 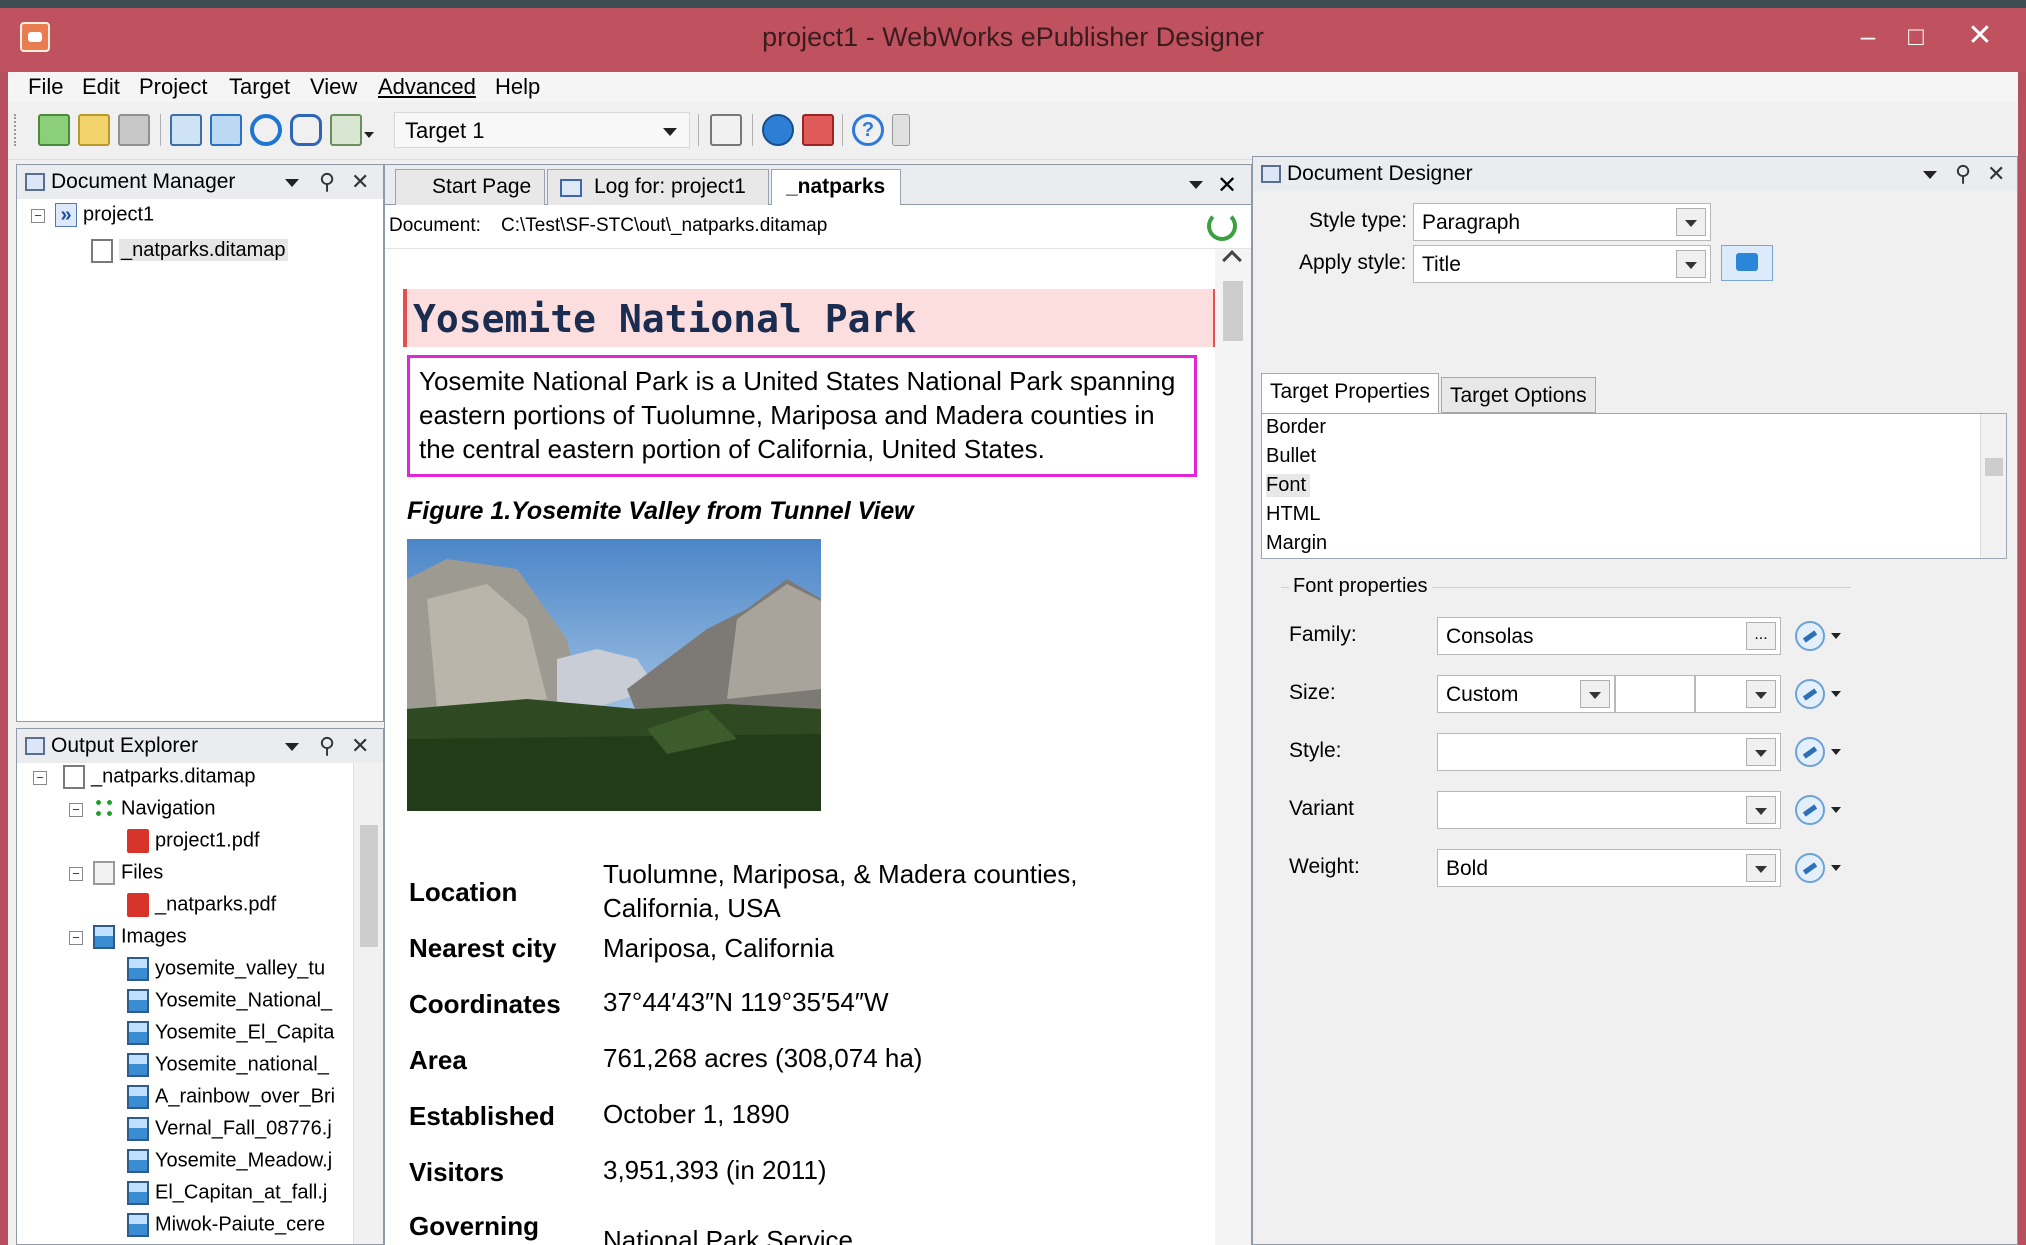 I want to click on globe-icon, so click(x=778, y=130).